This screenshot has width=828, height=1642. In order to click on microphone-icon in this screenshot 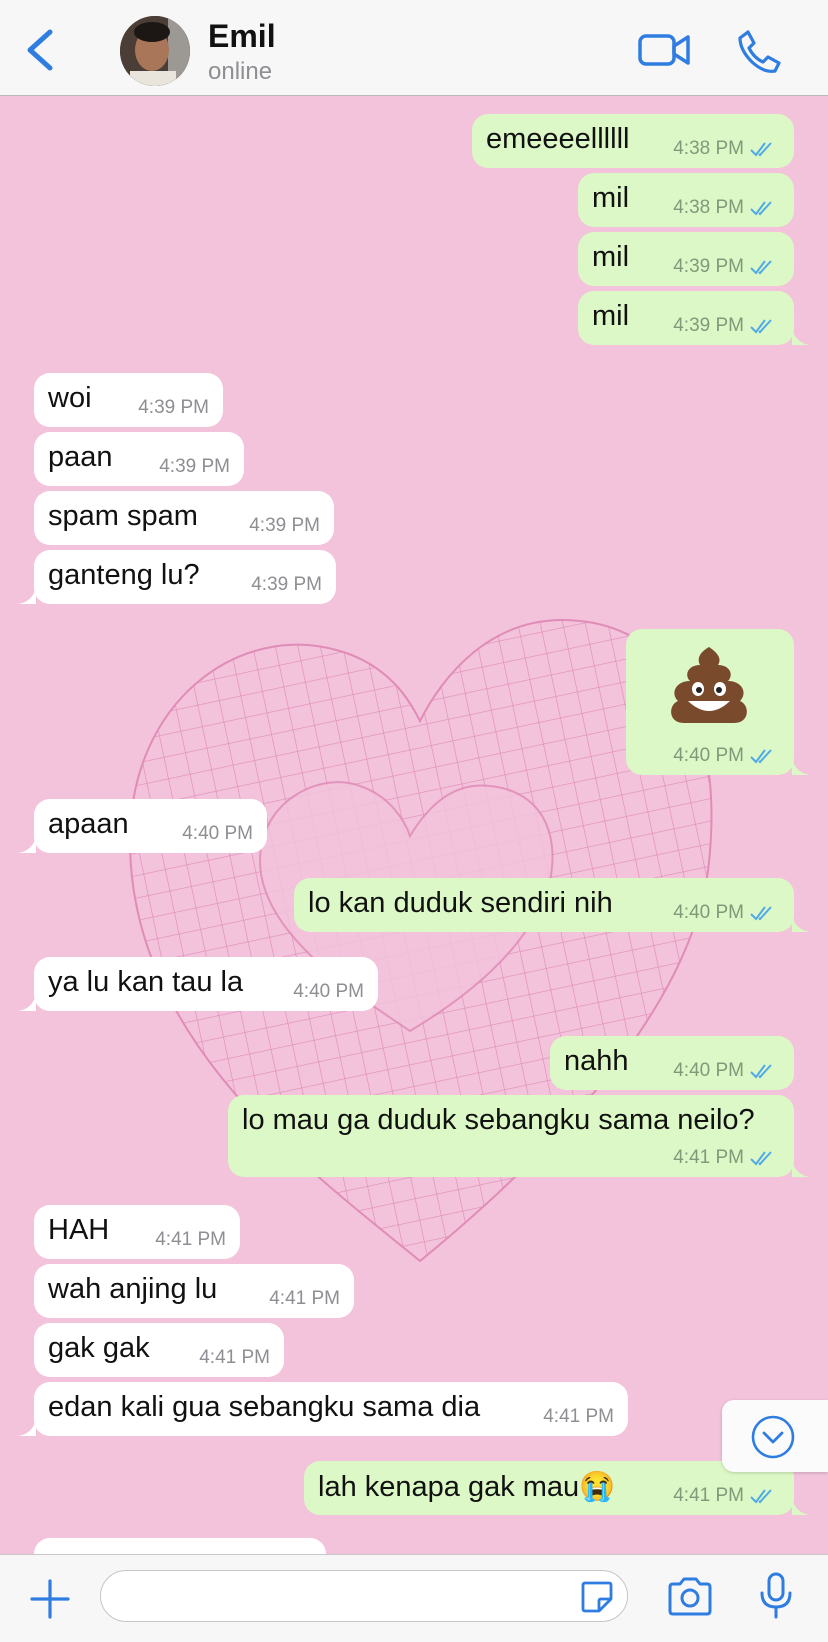, I will do `click(776, 1596)`.